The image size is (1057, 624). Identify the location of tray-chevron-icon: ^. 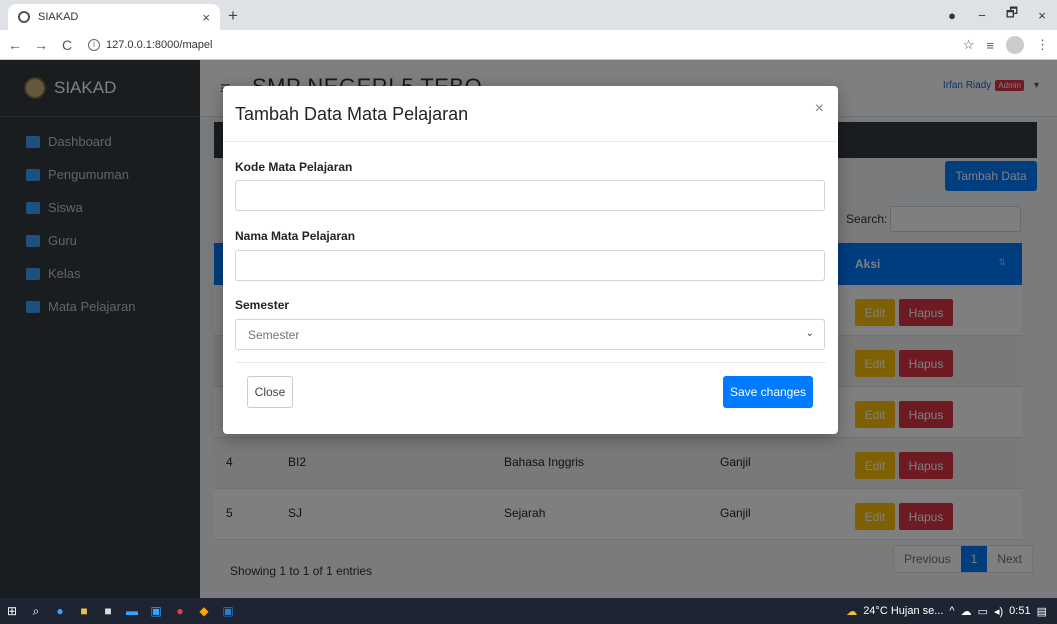
(951, 611).